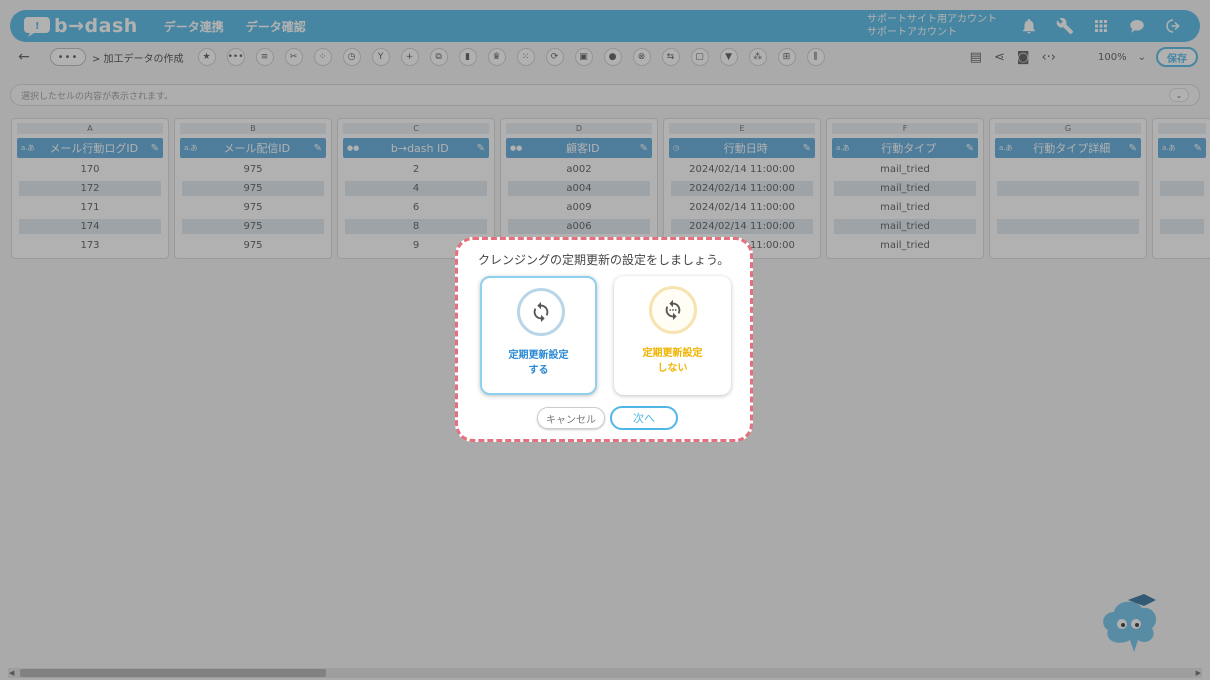 This screenshot has width=1210, height=680. I want to click on no-refresh-icon-circle, so click(673, 310).